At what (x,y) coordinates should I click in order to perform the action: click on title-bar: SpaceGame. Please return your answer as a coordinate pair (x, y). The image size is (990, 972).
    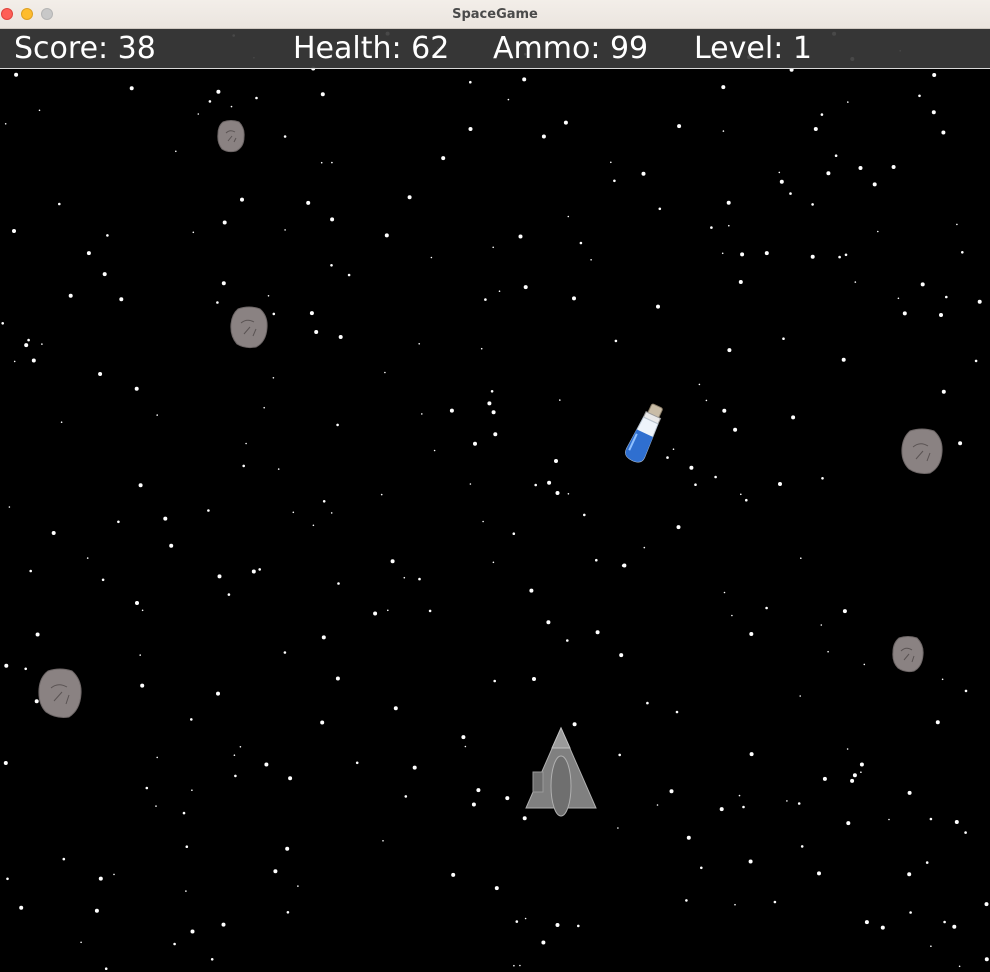
    Looking at the image, I should click on (495, 14).